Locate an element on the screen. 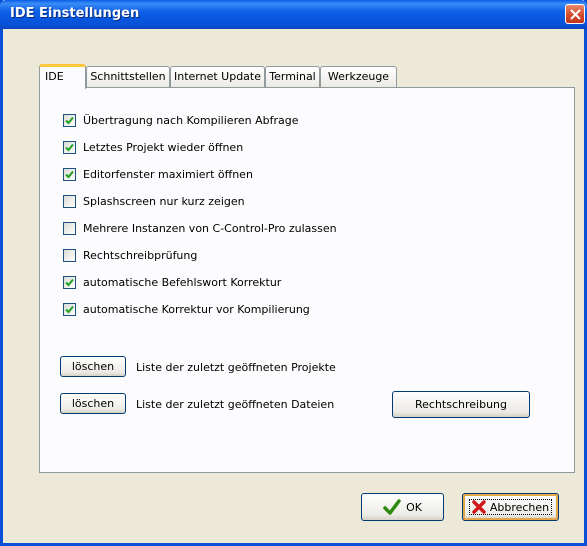 The image size is (587, 546). cancel-focus-ring: Abbrechen is located at coordinates (510, 507).